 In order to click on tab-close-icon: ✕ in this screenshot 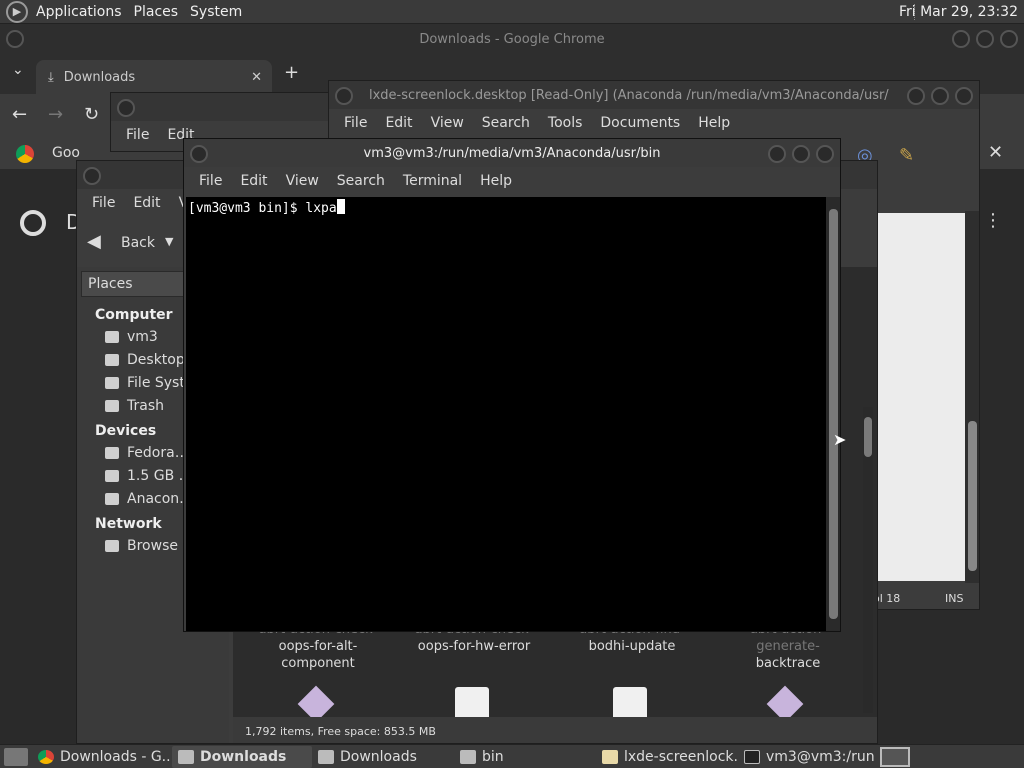, I will do `click(256, 77)`.